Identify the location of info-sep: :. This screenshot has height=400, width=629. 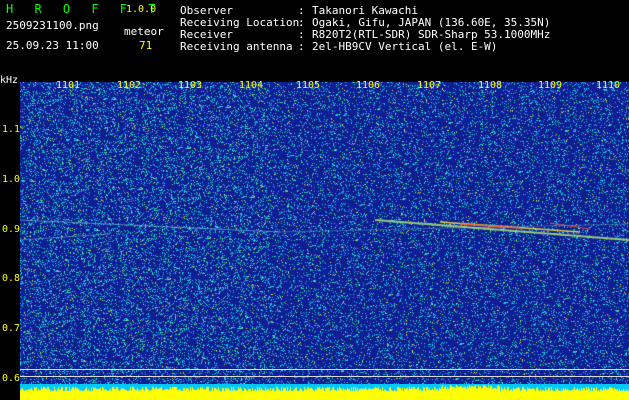
(301, 46).